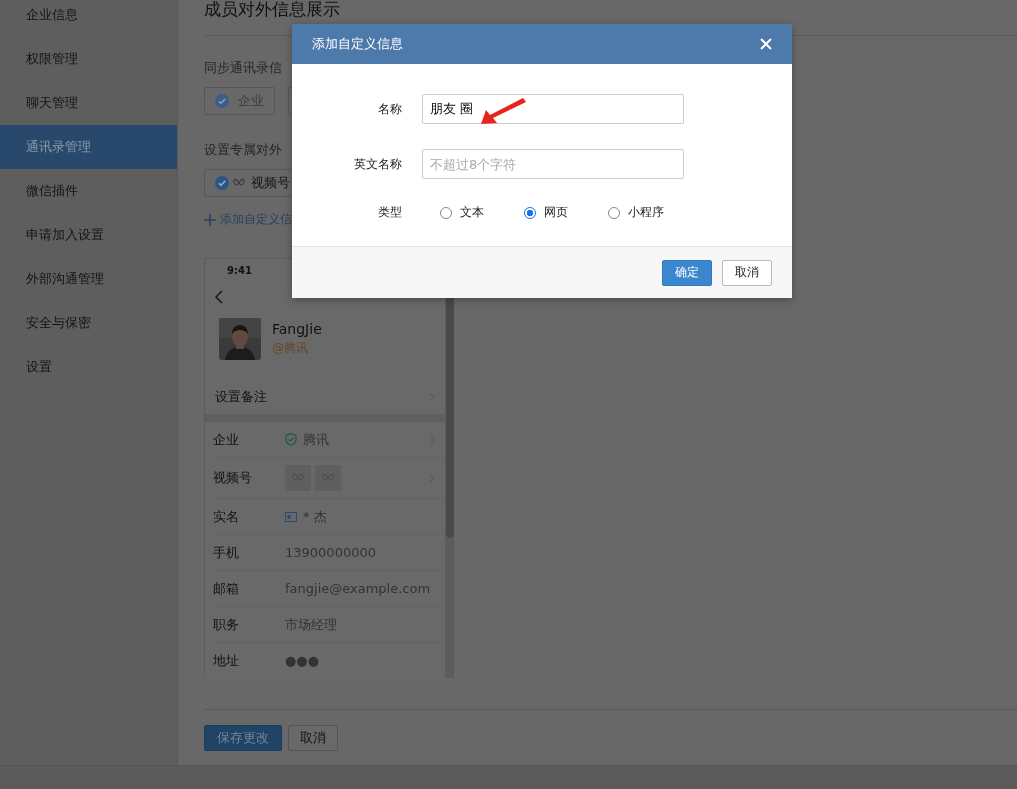 This screenshot has height=789, width=1017. What do you see at coordinates (243, 68) in the screenshot?
I see `section-label: 同步通讯录信` at bounding box center [243, 68].